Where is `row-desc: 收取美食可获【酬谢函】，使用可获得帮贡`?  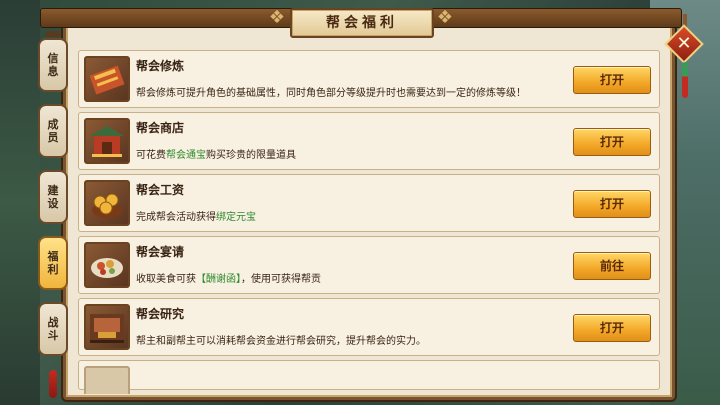 row-desc: 收取美食可获【酬谢函】，使用可获得帮贡 is located at coordinates (228, 279).